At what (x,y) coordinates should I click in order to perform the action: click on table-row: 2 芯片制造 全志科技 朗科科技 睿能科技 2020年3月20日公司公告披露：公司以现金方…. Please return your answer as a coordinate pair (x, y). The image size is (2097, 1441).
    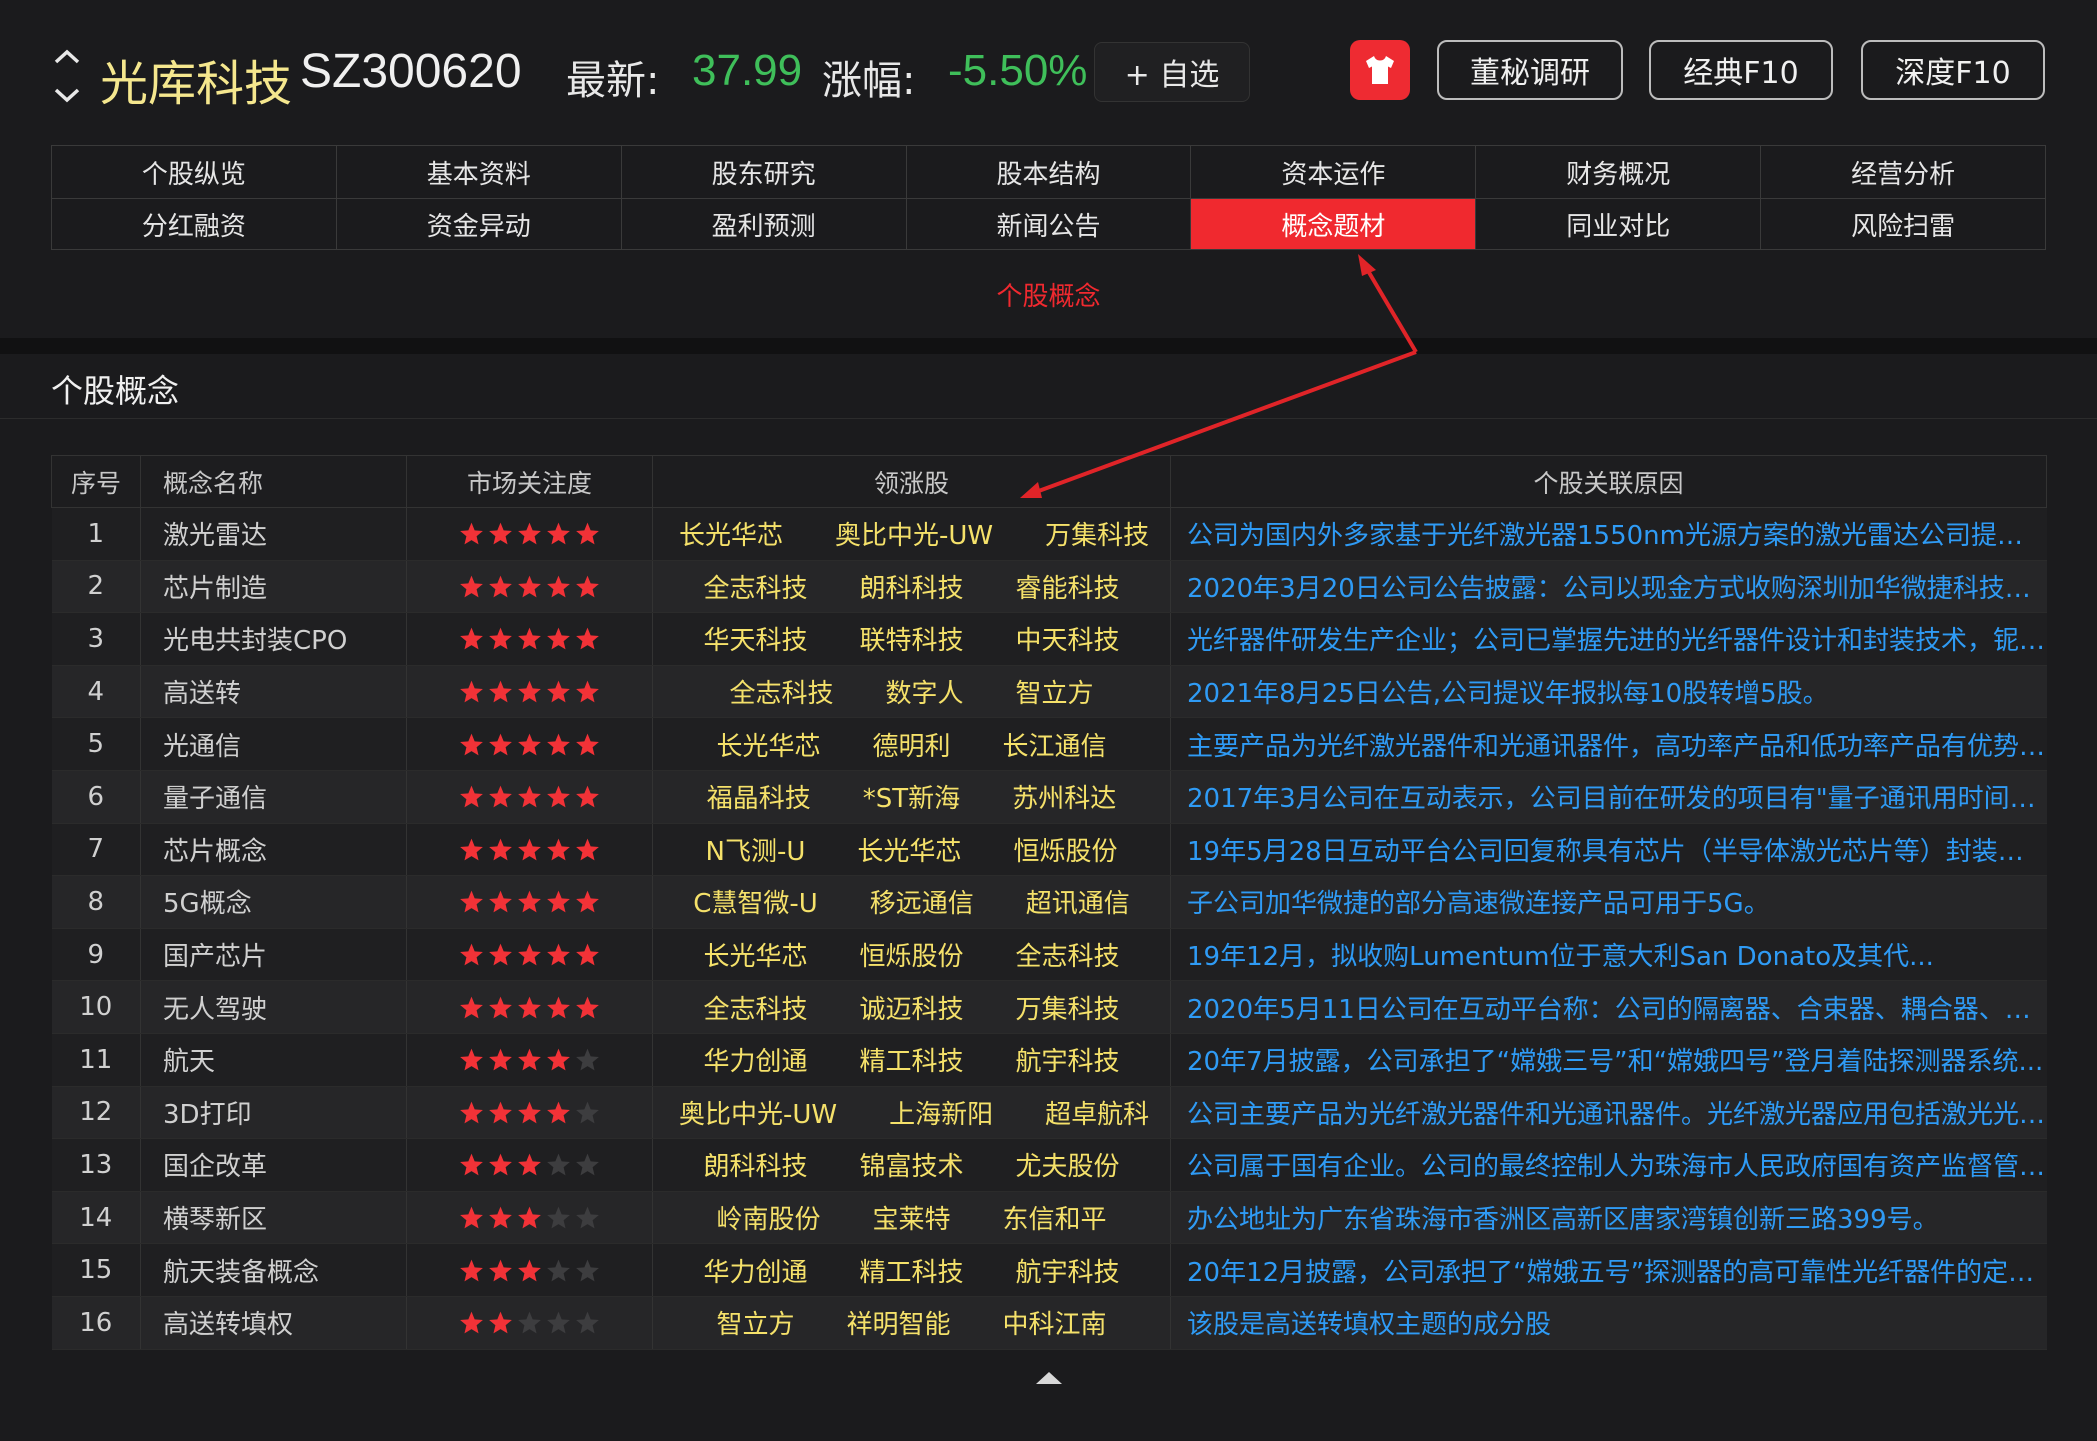
    Looking at the image, I should click on (1049, 586).